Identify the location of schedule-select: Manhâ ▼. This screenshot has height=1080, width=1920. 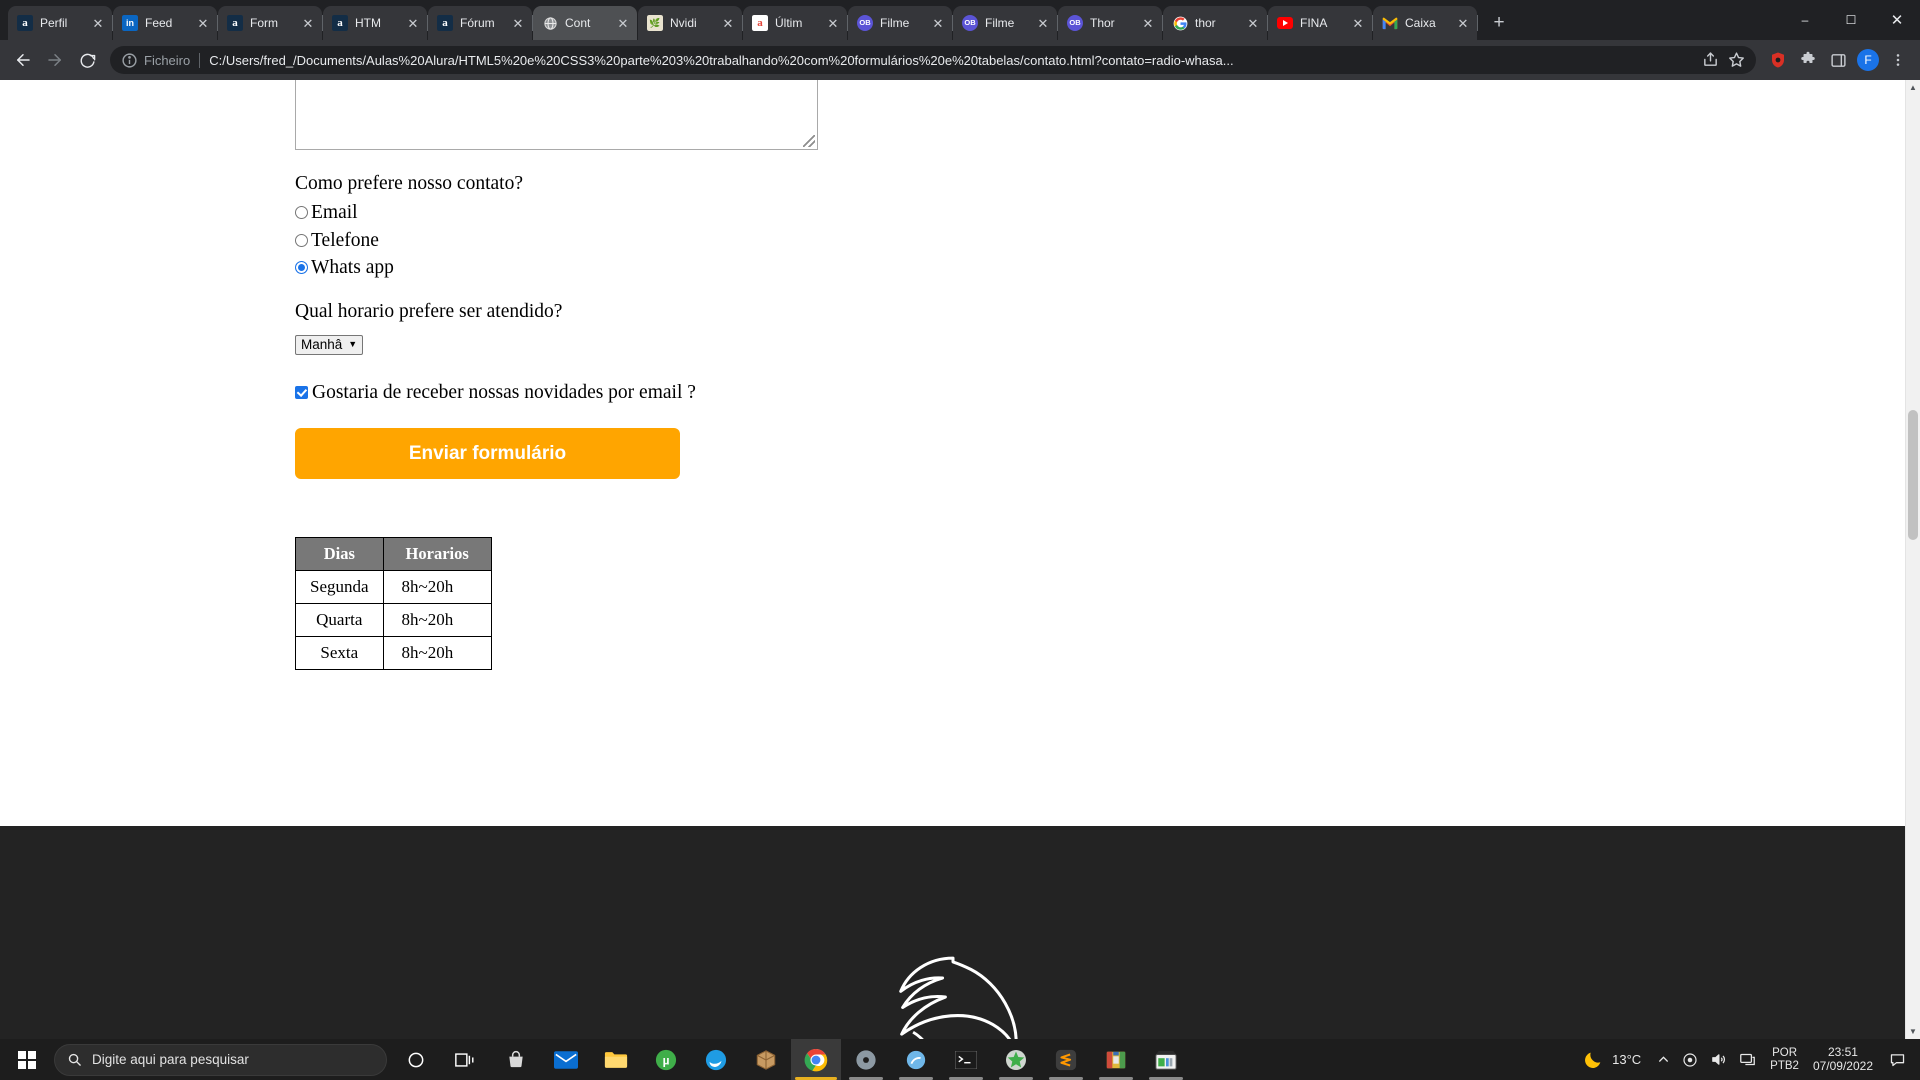
(329, 344).